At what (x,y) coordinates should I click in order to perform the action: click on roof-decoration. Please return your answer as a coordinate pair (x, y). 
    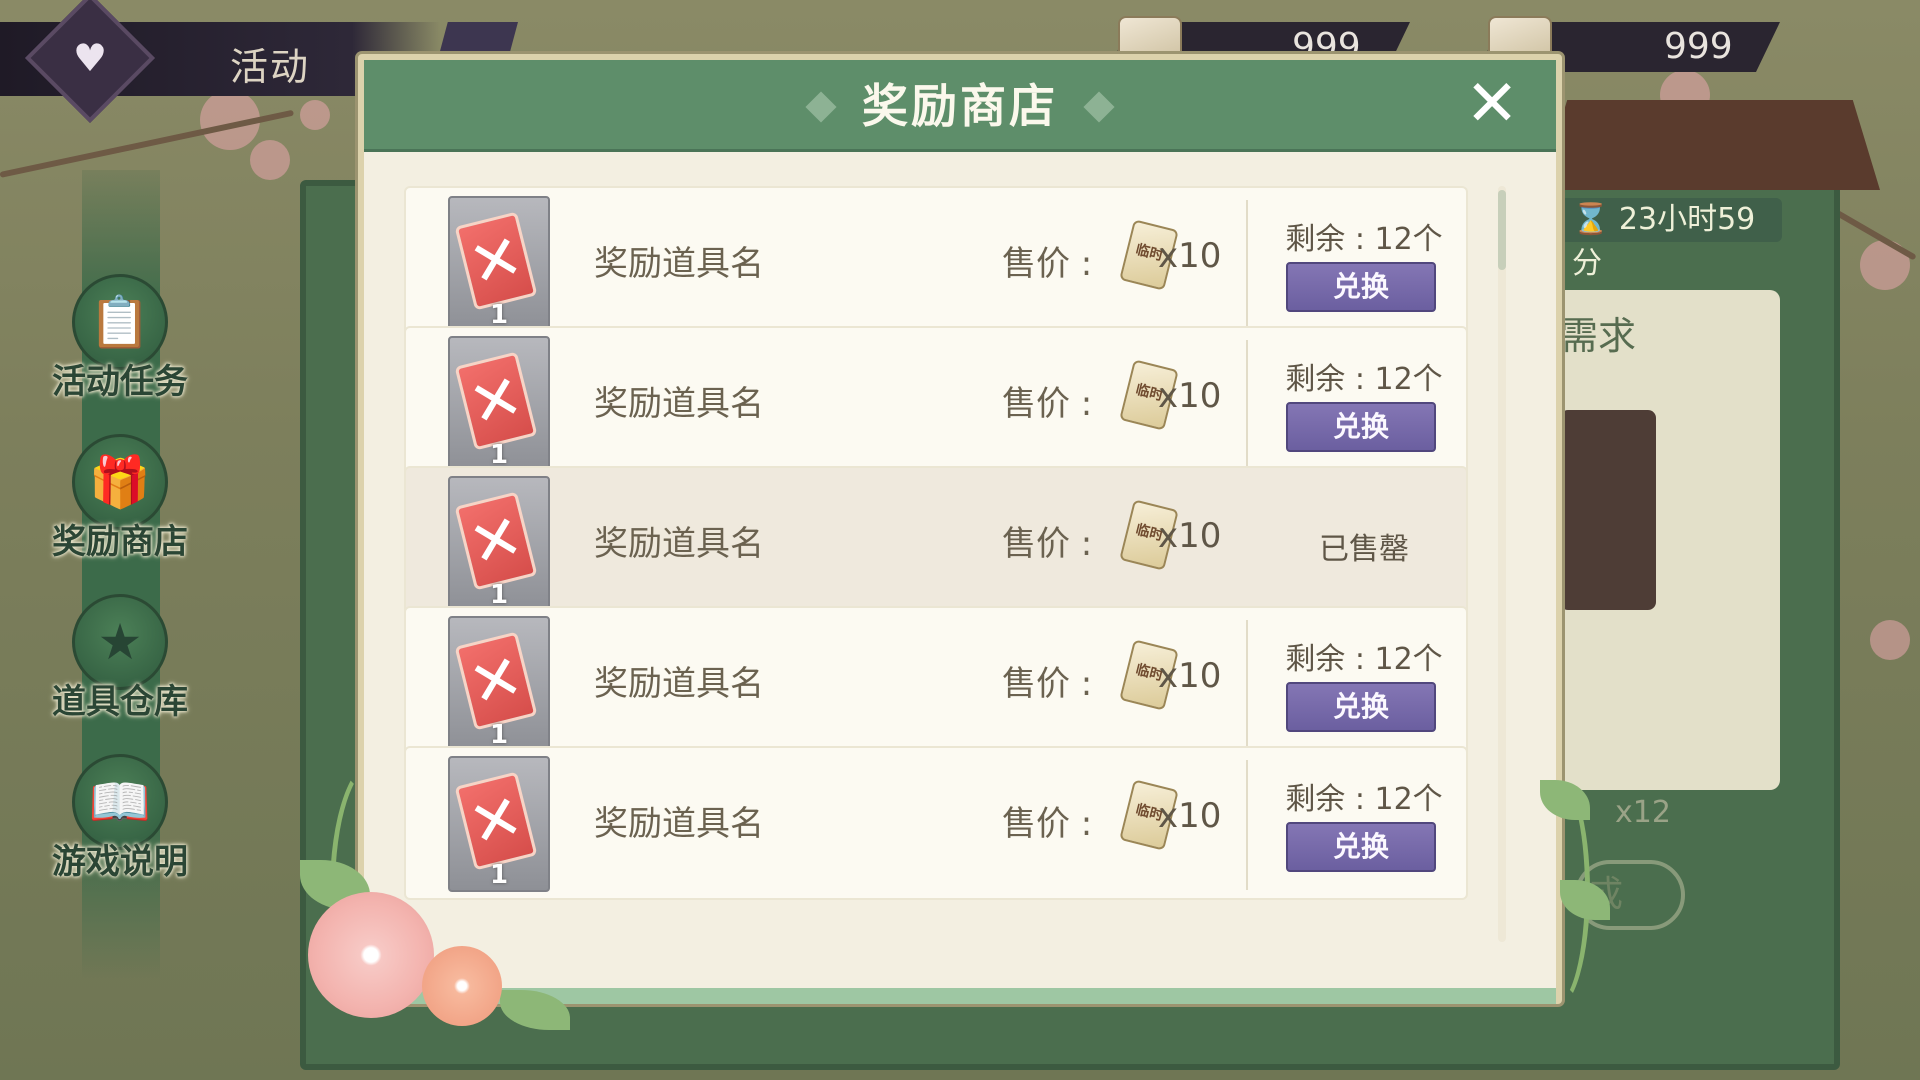
    Looking at the image, I should click on (1710, 145).